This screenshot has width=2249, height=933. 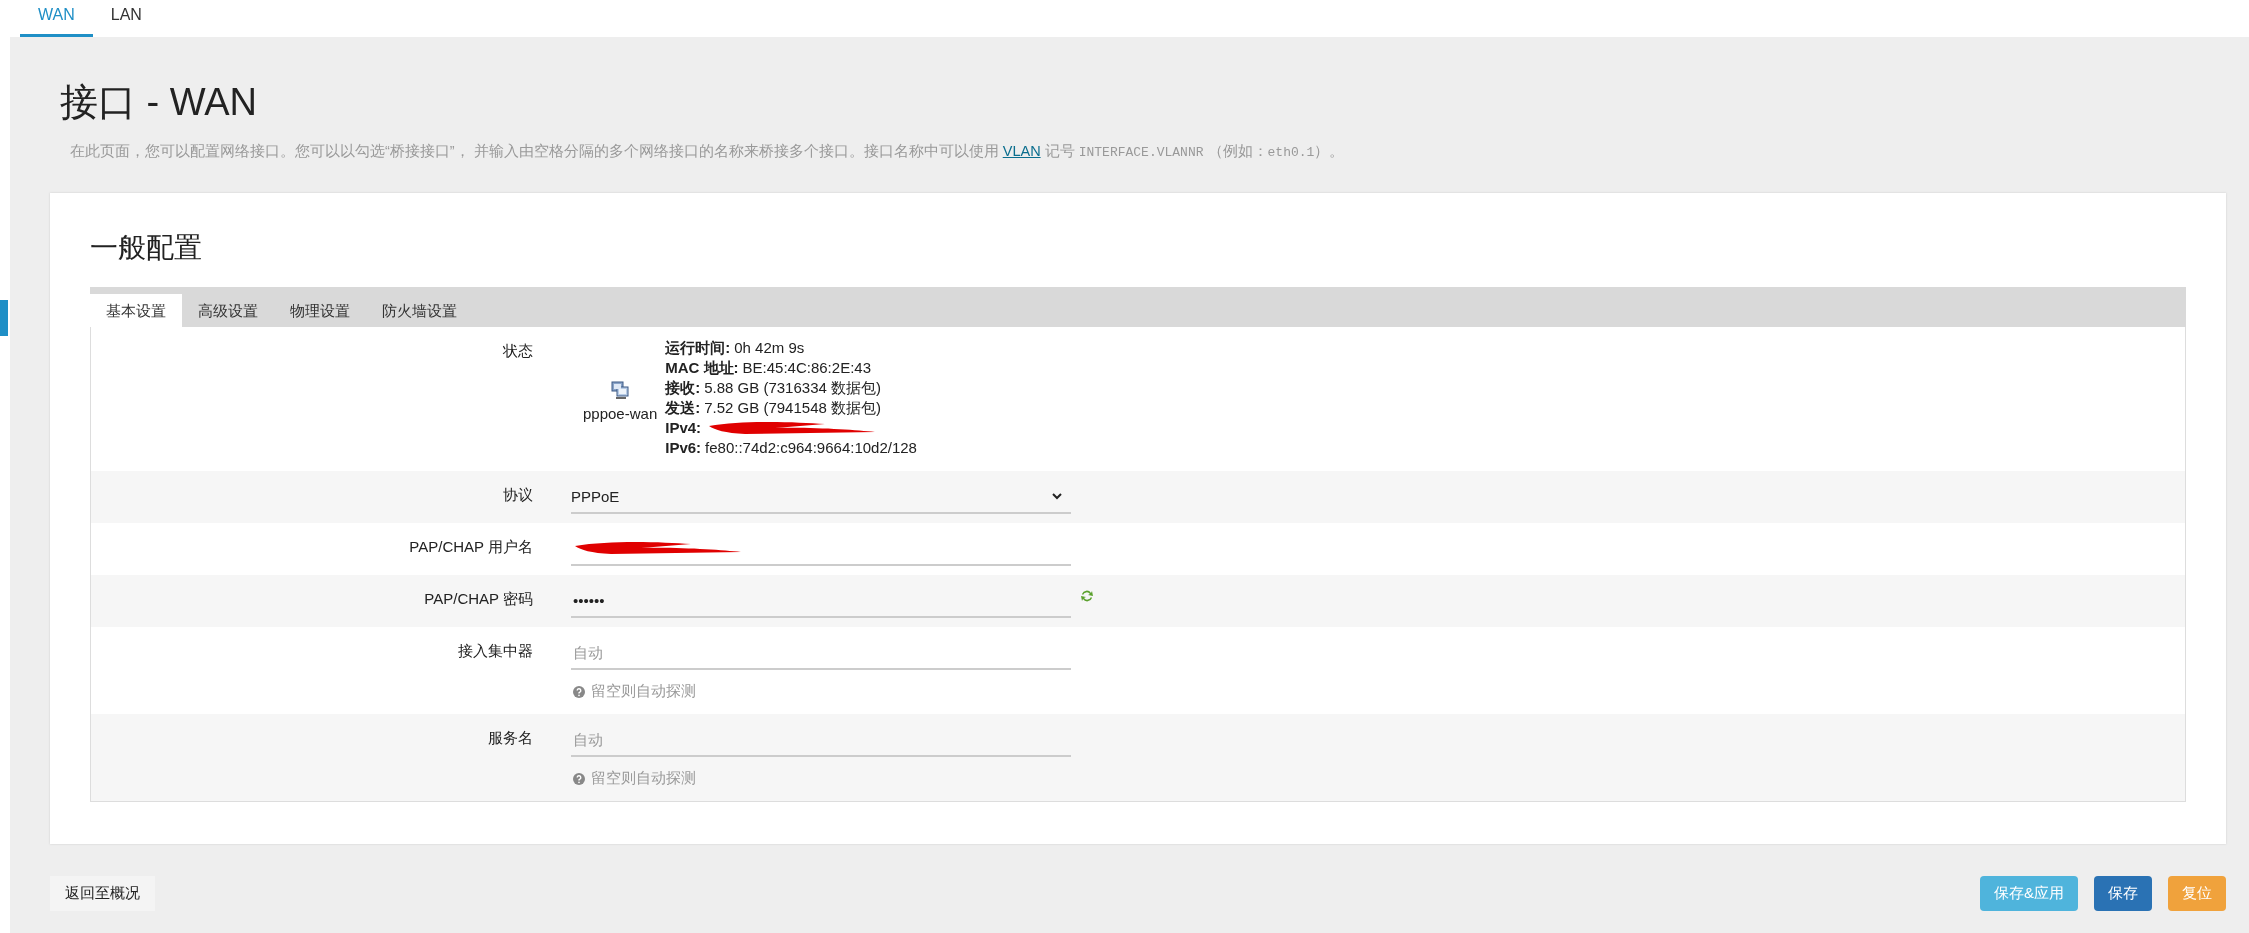 What do you see at coordinates (126, 18) in the screenshot?
I see `interface-tab: LAN` at bounding box center [126, 18].